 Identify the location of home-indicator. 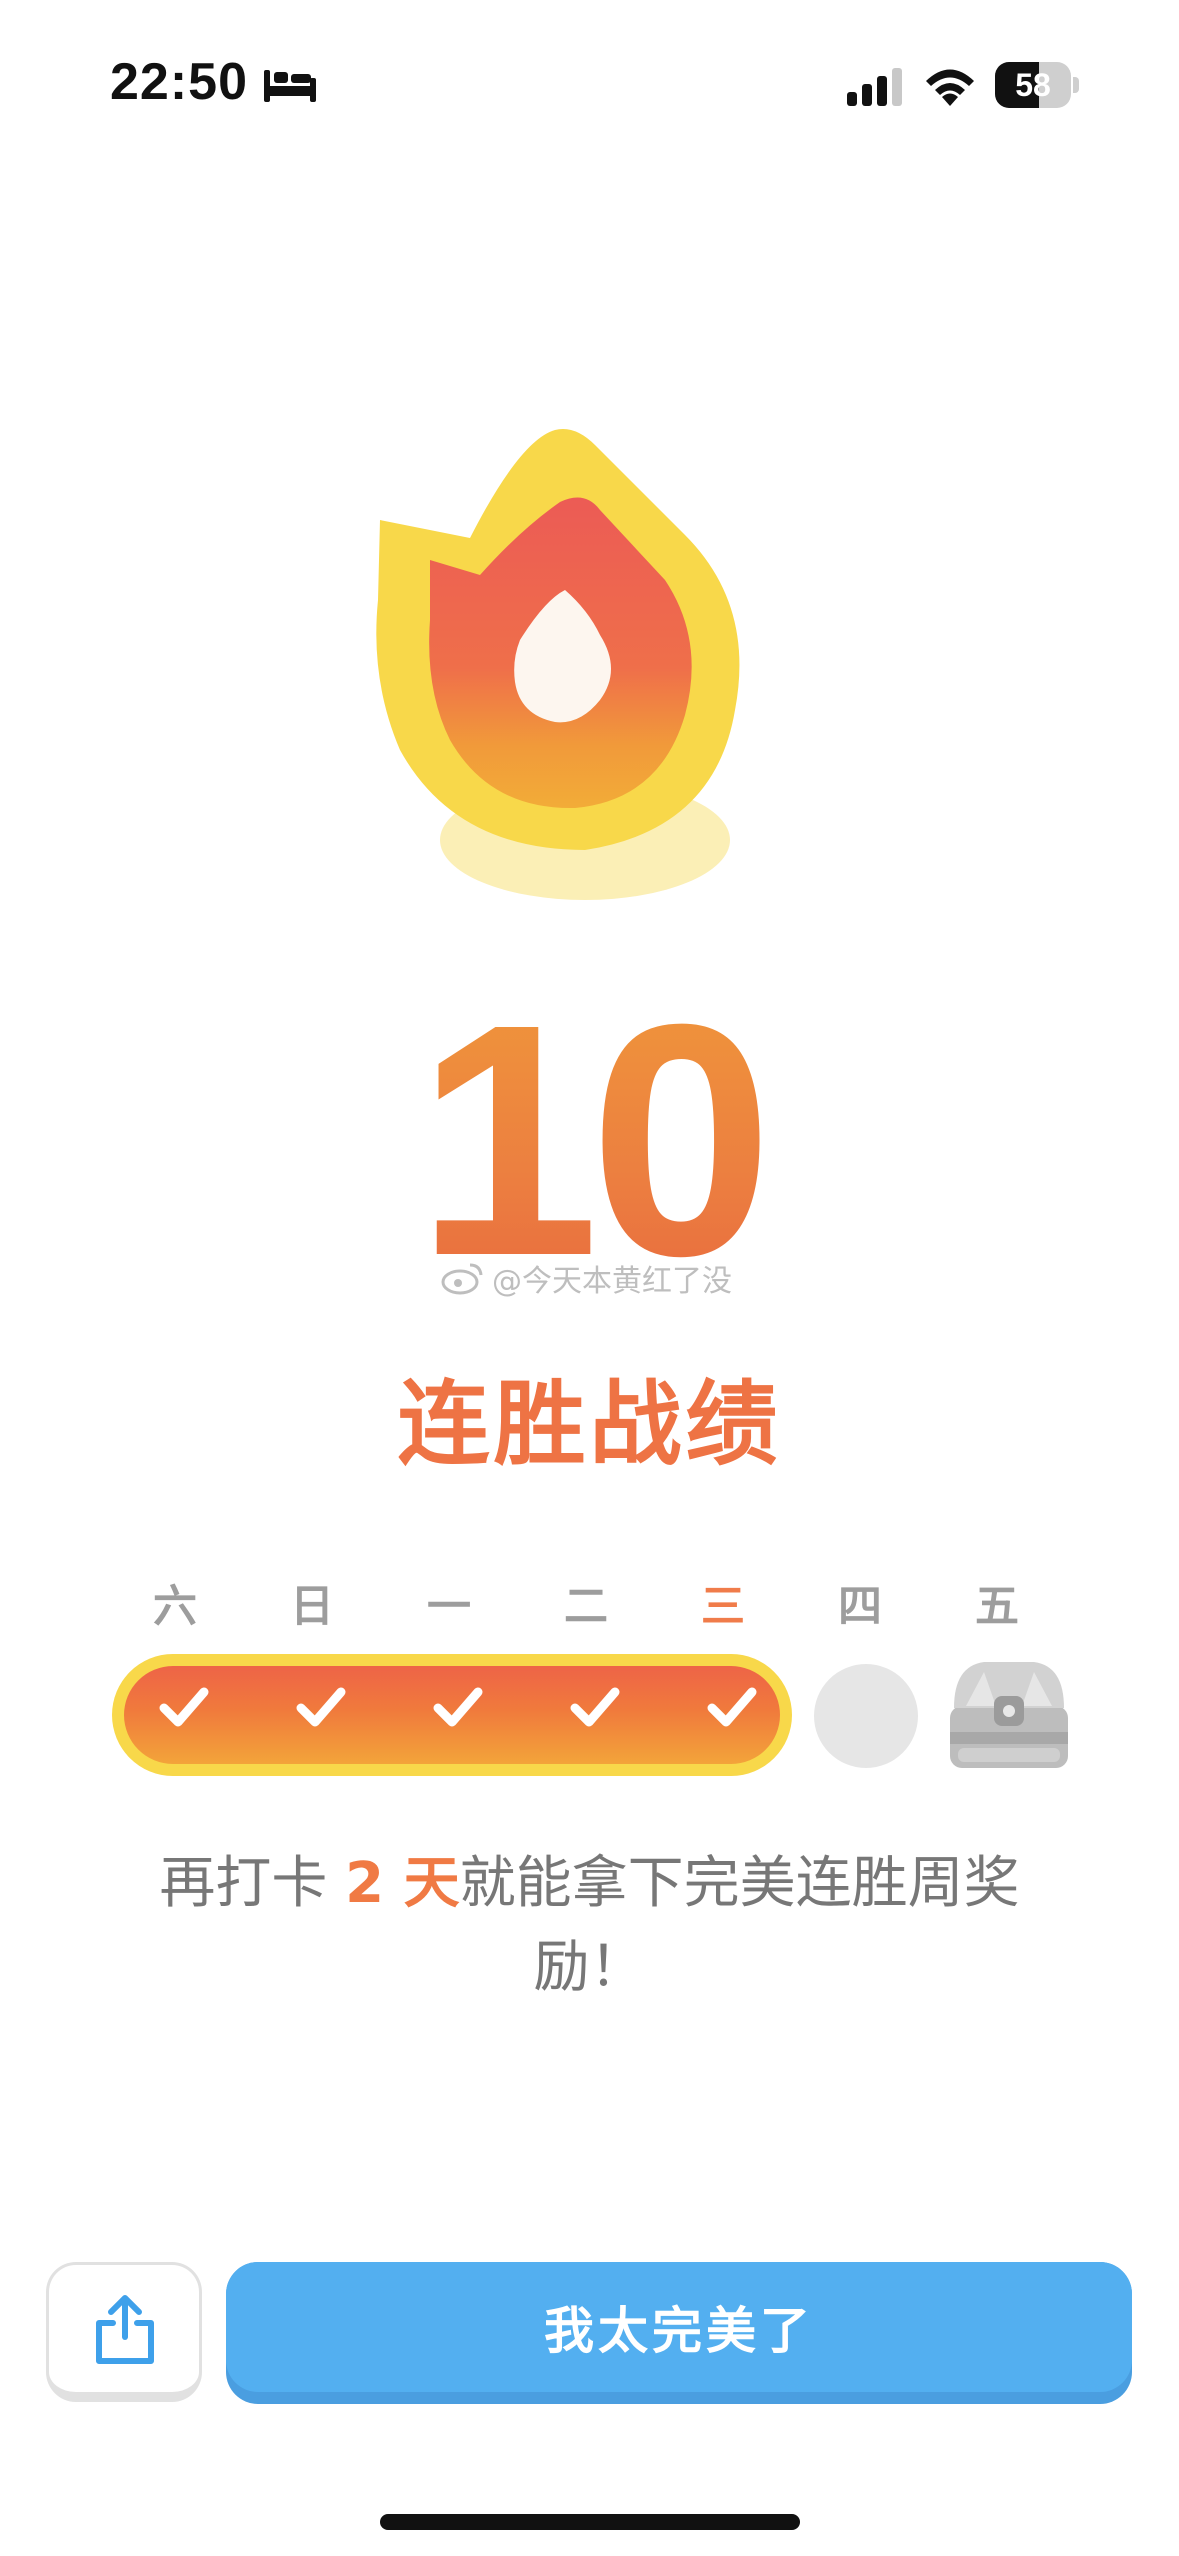
(590, 2522).